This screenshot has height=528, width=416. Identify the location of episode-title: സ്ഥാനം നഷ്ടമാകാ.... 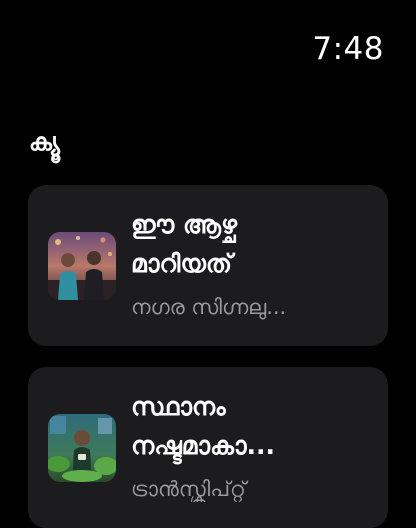
(252, 426).